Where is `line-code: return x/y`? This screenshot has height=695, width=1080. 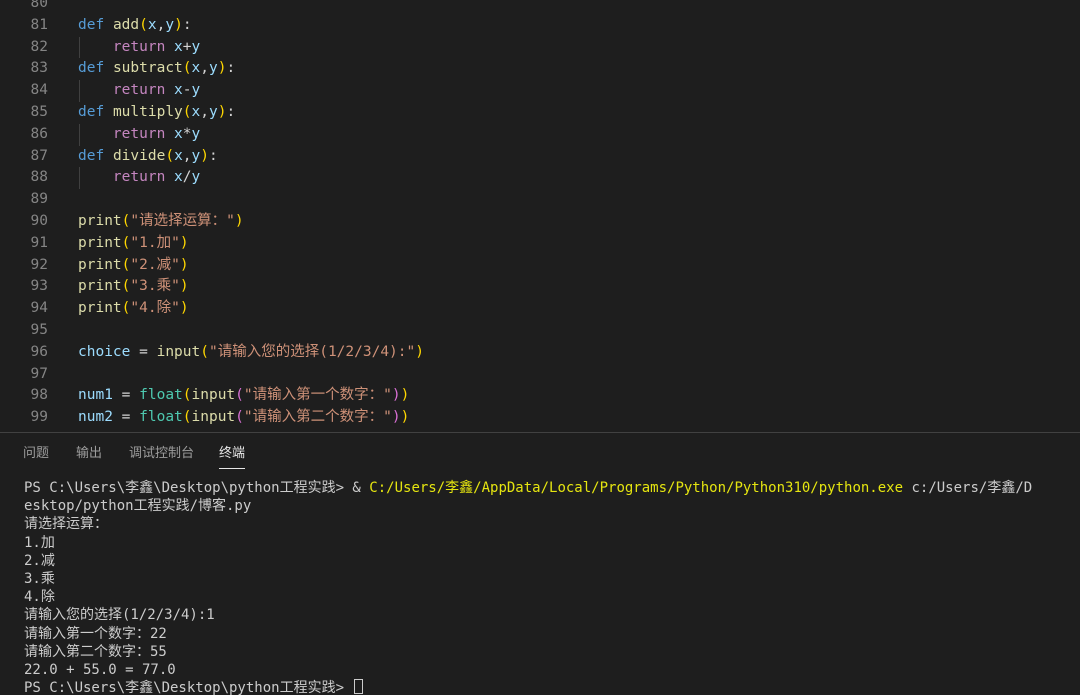 line-code: return x/y is located at coordinates (139, 178).